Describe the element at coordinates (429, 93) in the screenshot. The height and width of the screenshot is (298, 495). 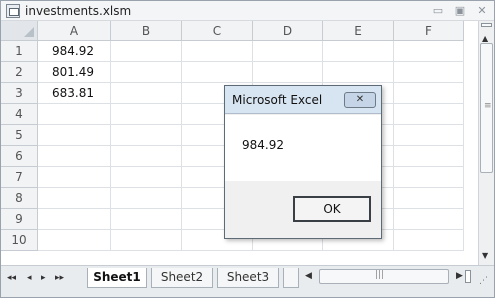
I see `cell-f3` at that location.